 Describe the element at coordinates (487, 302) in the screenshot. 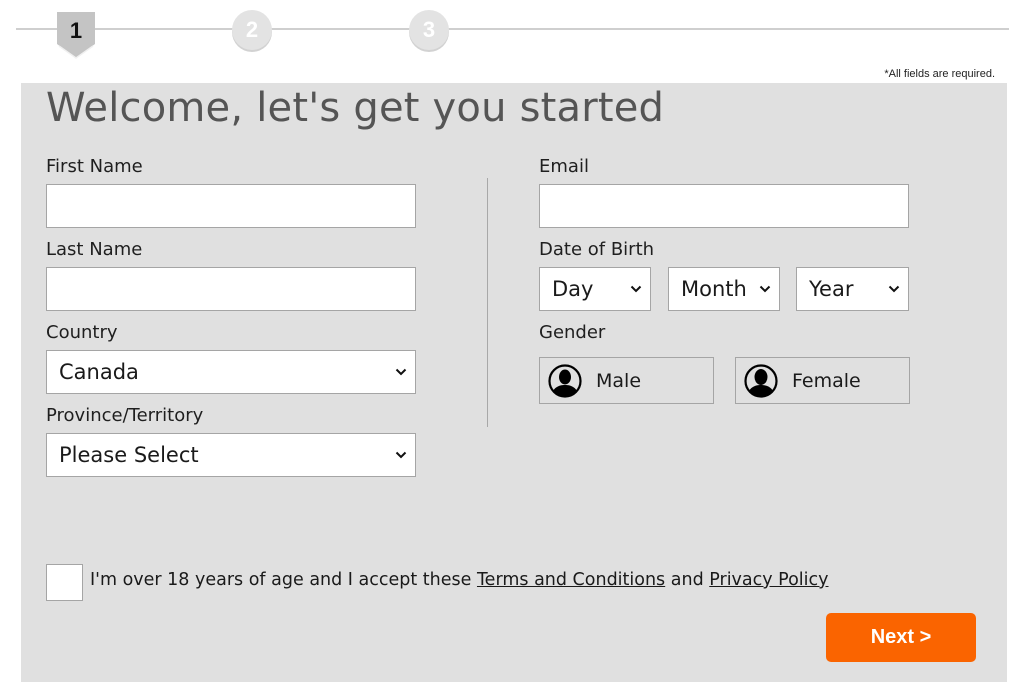

I see `column-divider` at that location.